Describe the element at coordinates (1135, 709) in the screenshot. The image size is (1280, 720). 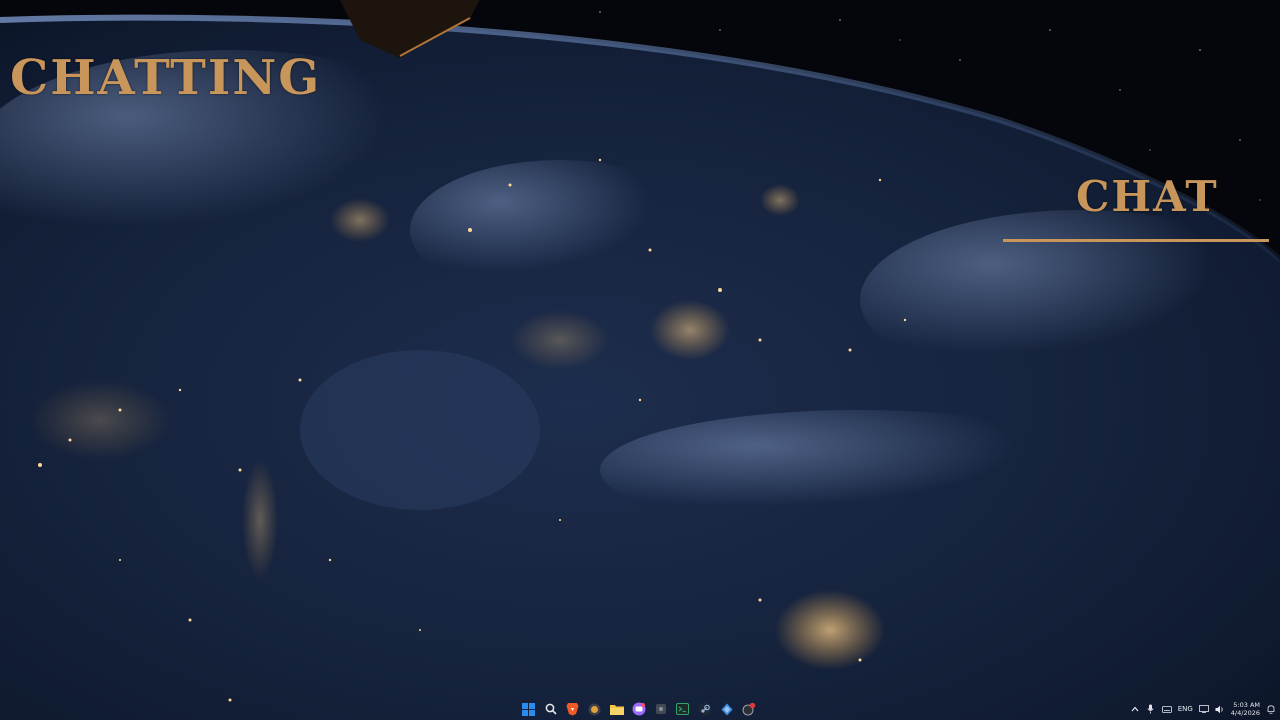
I see `chevron-up-icon` at that location.